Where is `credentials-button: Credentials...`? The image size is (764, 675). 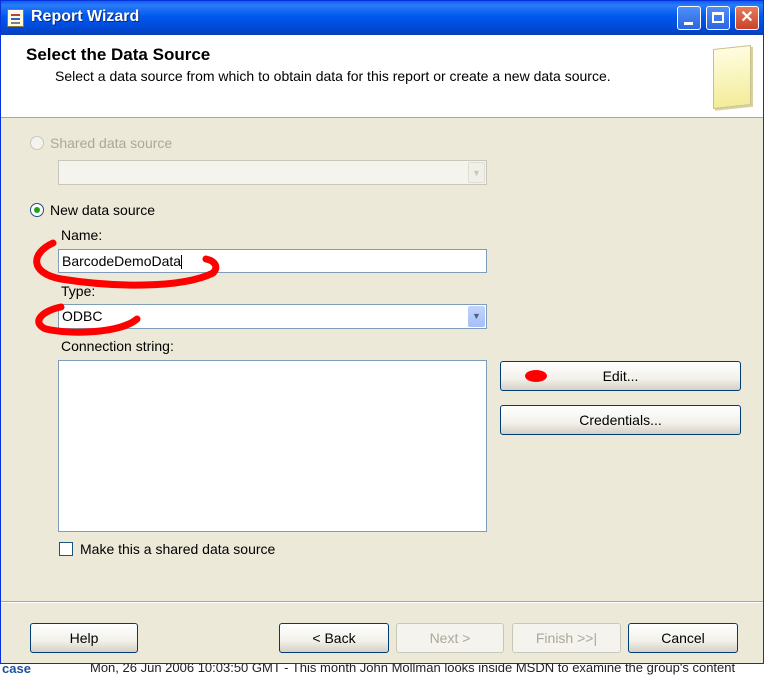
credentials-button: Credentials... is located at coordinates (620, 420).